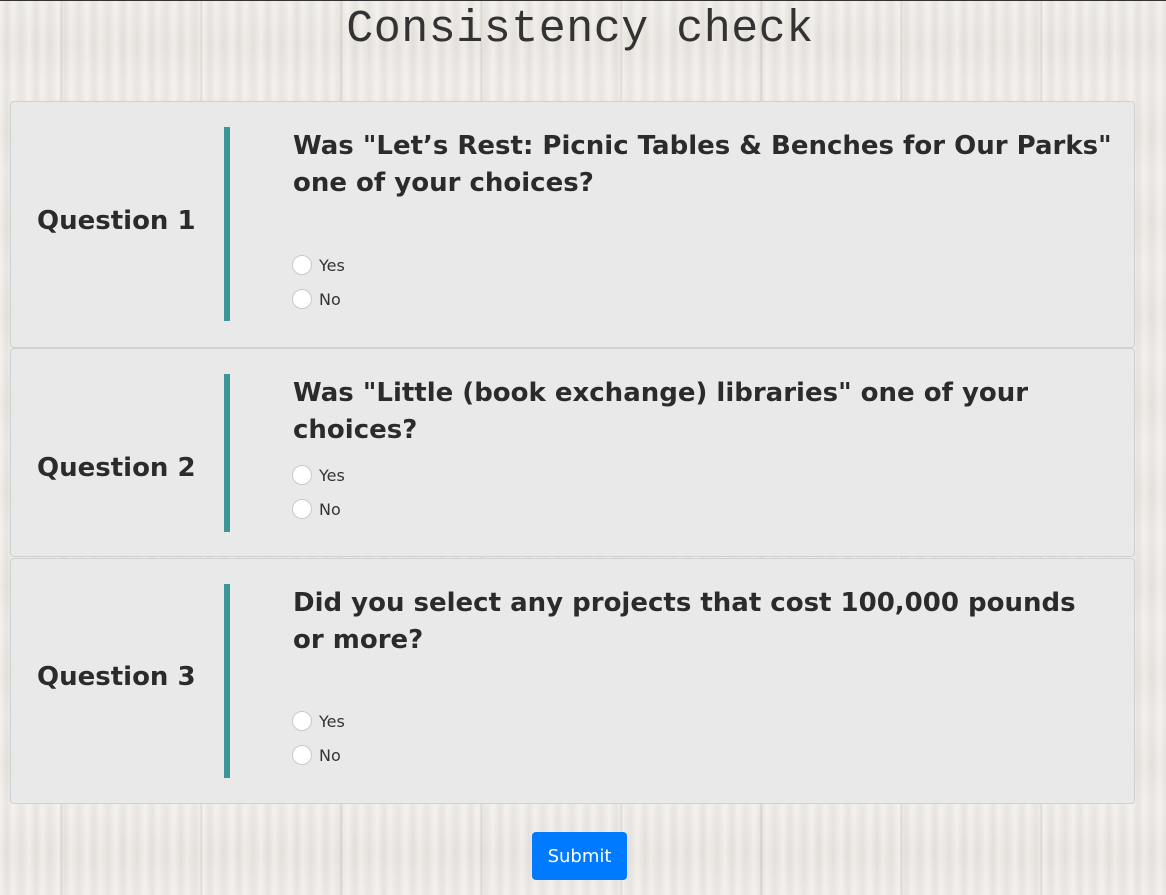 Image resolution: width=1166 pixels, height=895 pixels. Describe the element at coordinates (580, 29) in the screenshot. I see `page-title: Consistency check` at that location.